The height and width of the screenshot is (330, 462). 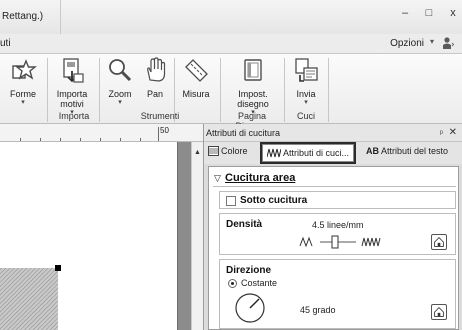 I want to click on window-title: Rettang.), so click(x=23, y=16).